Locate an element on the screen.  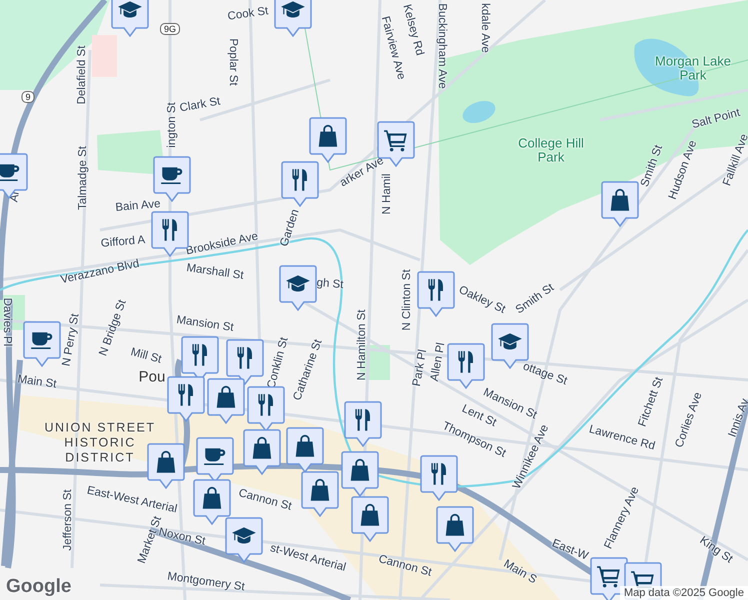
street-label: Delafield St is located at coordinates (82, 75).